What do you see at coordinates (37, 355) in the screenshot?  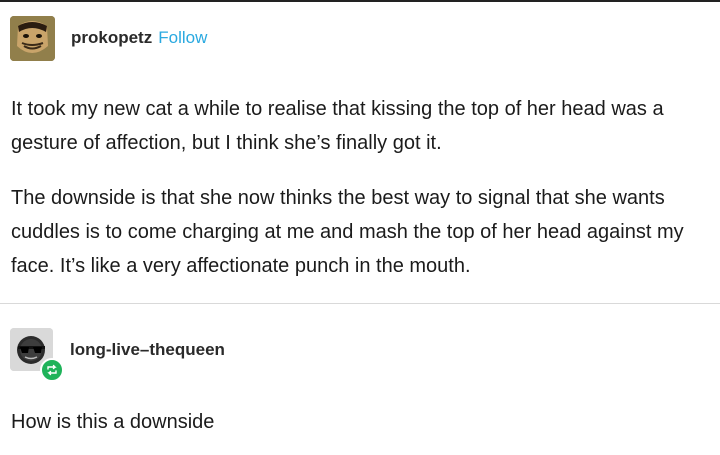 I see `reblog-avatar-wrap` at bounding box center [37, 355].